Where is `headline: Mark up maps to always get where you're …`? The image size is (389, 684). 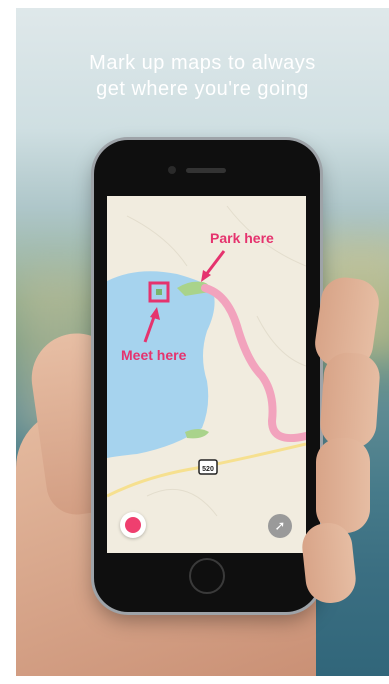
headline: Mark up maps to always get where you're … is located at coordinates (202, 76).